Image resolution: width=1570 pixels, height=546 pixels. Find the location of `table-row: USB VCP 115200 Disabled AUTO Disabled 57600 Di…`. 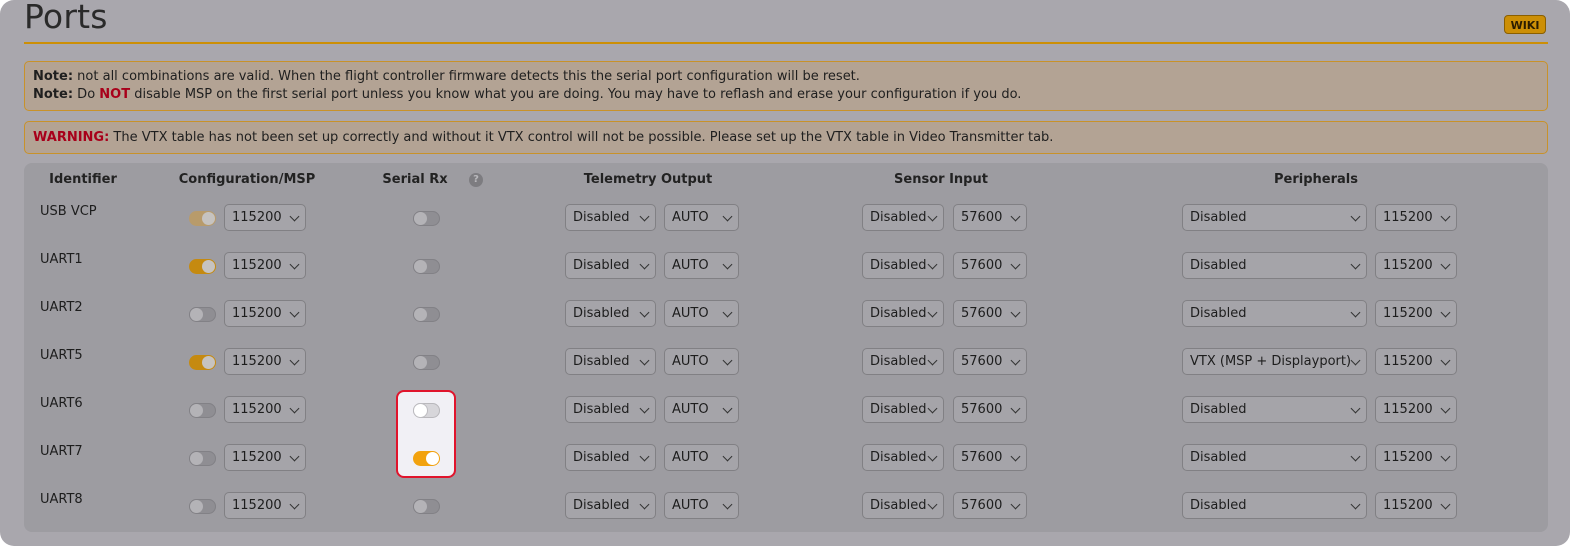

table-row: USB VCP 115200 Disabled AUTO Disabled 57600 Di… is located at coordinates (786, 218).